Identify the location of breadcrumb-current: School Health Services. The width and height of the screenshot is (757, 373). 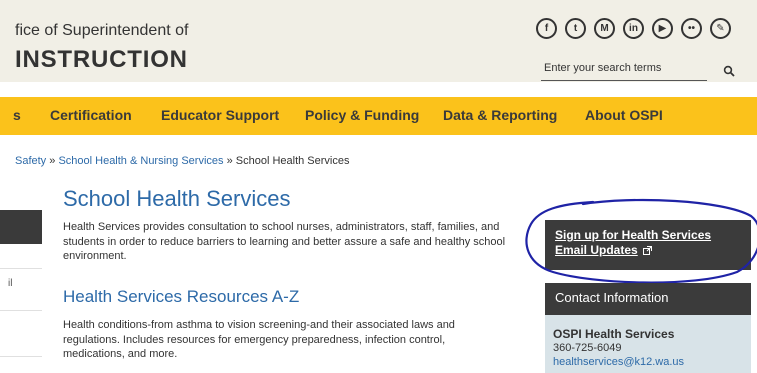
(292, 161).